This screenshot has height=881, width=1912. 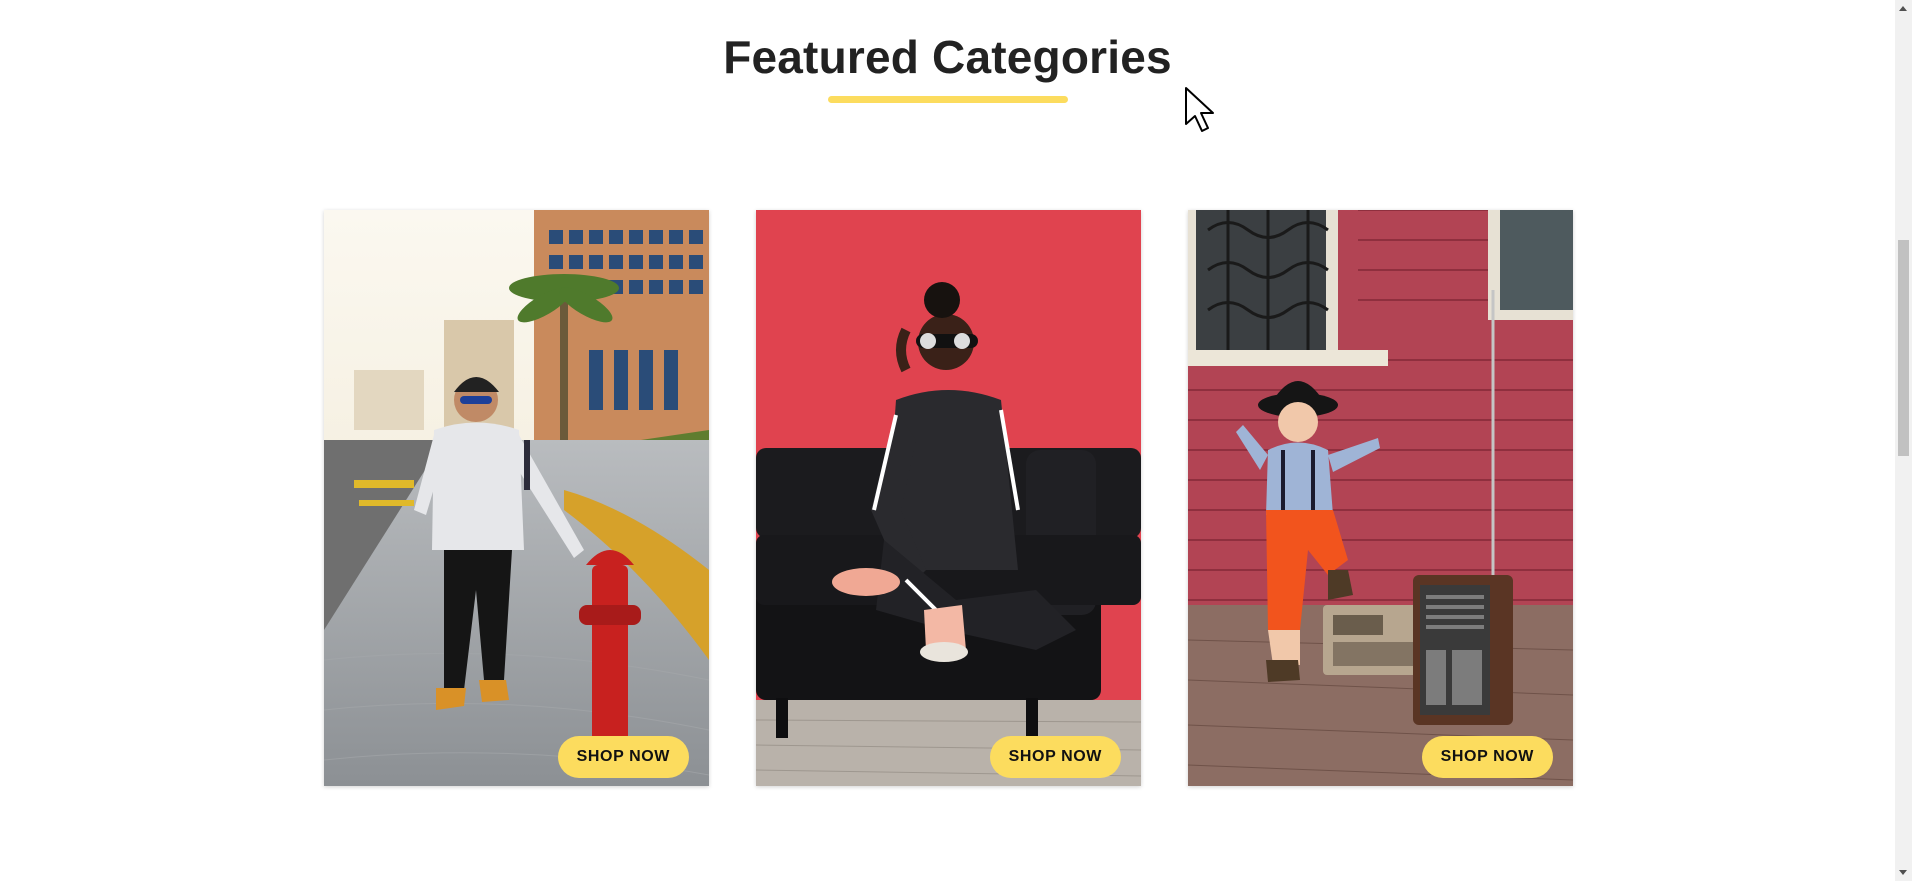 What do you see at coordinates (947, 57) in the screenshot?
I see `section-title: Featured Categories` at bounding box center [947, 57].